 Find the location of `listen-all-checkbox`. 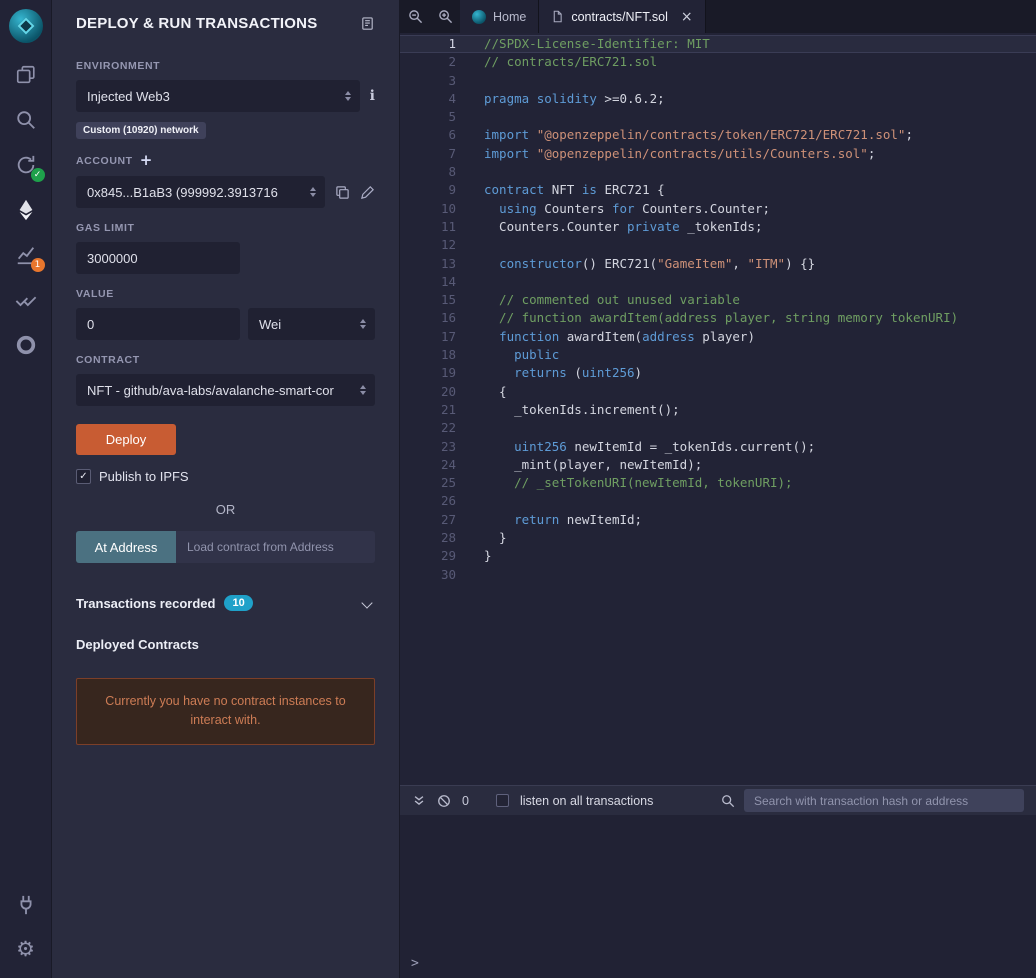

listen-all-checkbox is located at coordinates (502, 800).